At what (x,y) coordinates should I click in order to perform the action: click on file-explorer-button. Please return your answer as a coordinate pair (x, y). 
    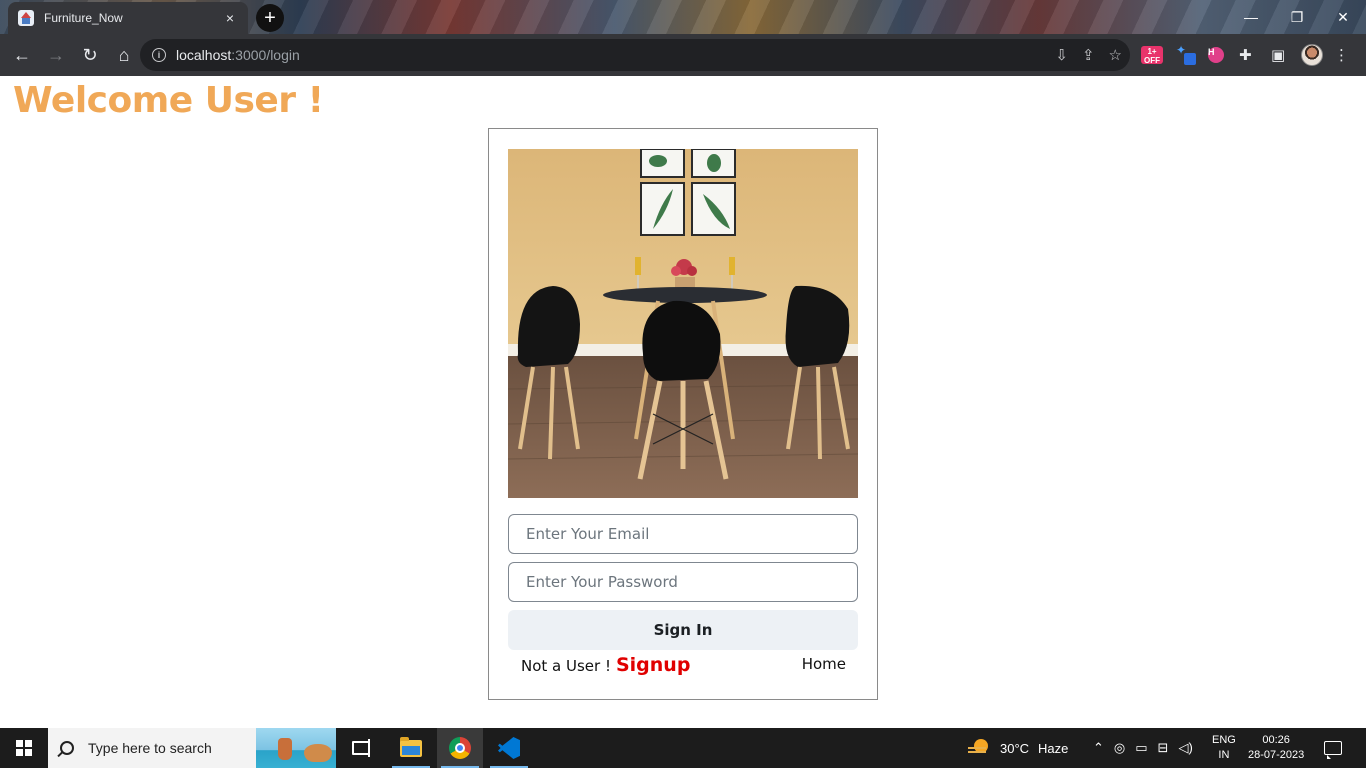
    Looking at the image, I should click on (411, 748).